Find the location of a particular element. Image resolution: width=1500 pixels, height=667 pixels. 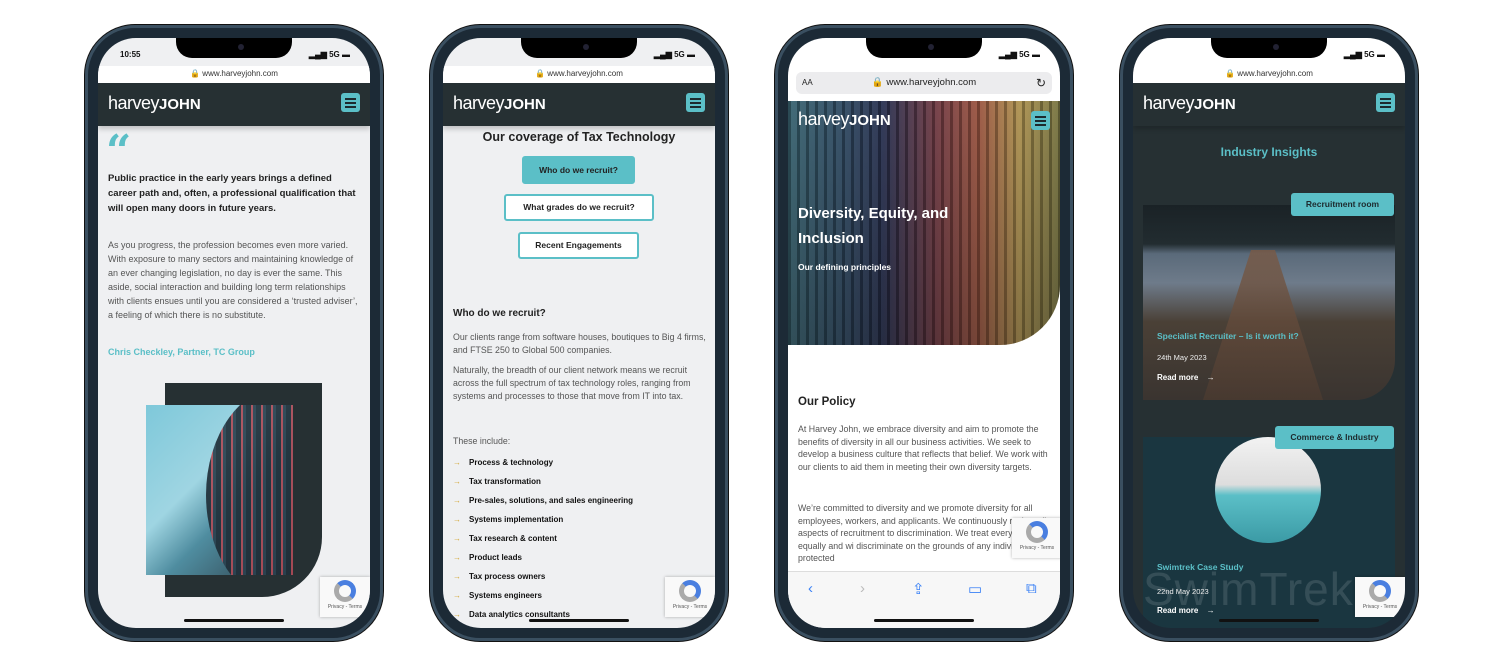

clock: 10:55 is located at coordinates (130, 54).